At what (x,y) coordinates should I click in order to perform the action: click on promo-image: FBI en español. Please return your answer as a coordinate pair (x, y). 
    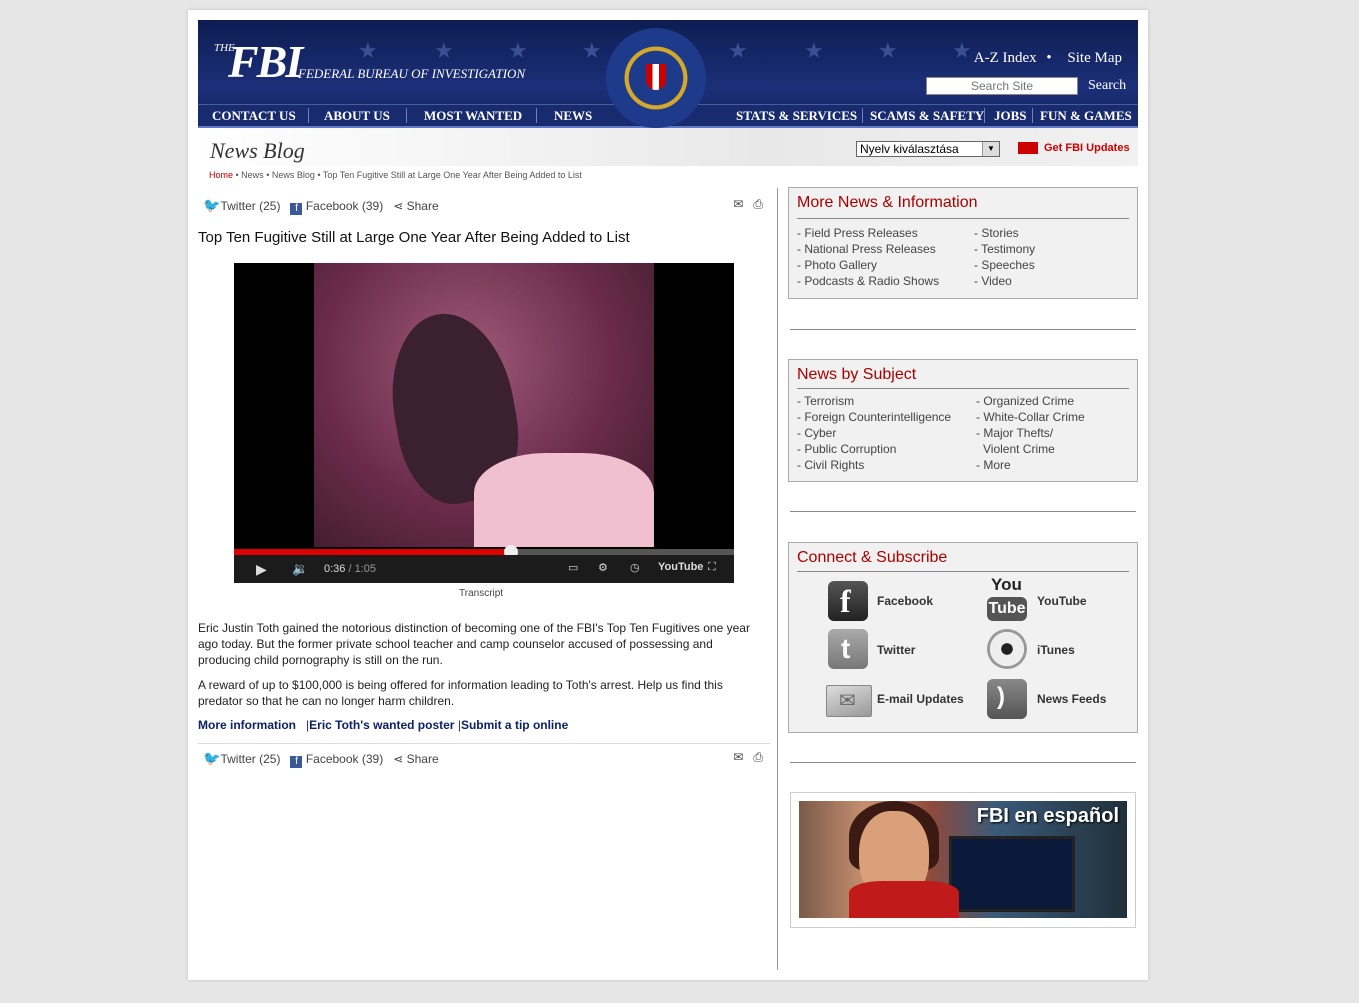
    Looking at the image, I should click on (963, 859).